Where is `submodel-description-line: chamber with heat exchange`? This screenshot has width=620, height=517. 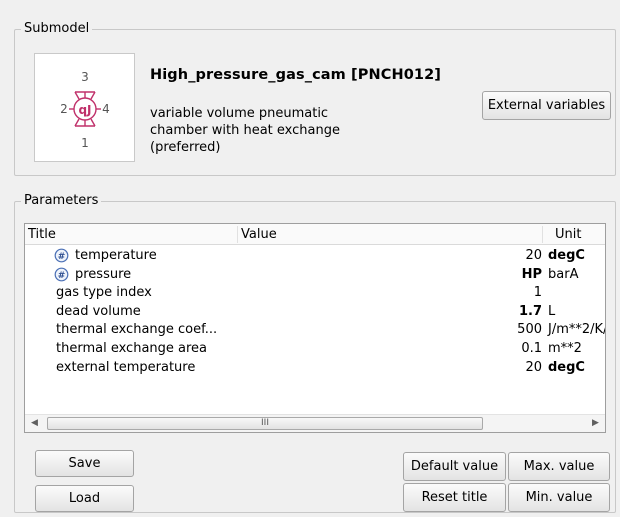
submodel-description-line: chamber with heat exchange is located at coordinates (245, 130).